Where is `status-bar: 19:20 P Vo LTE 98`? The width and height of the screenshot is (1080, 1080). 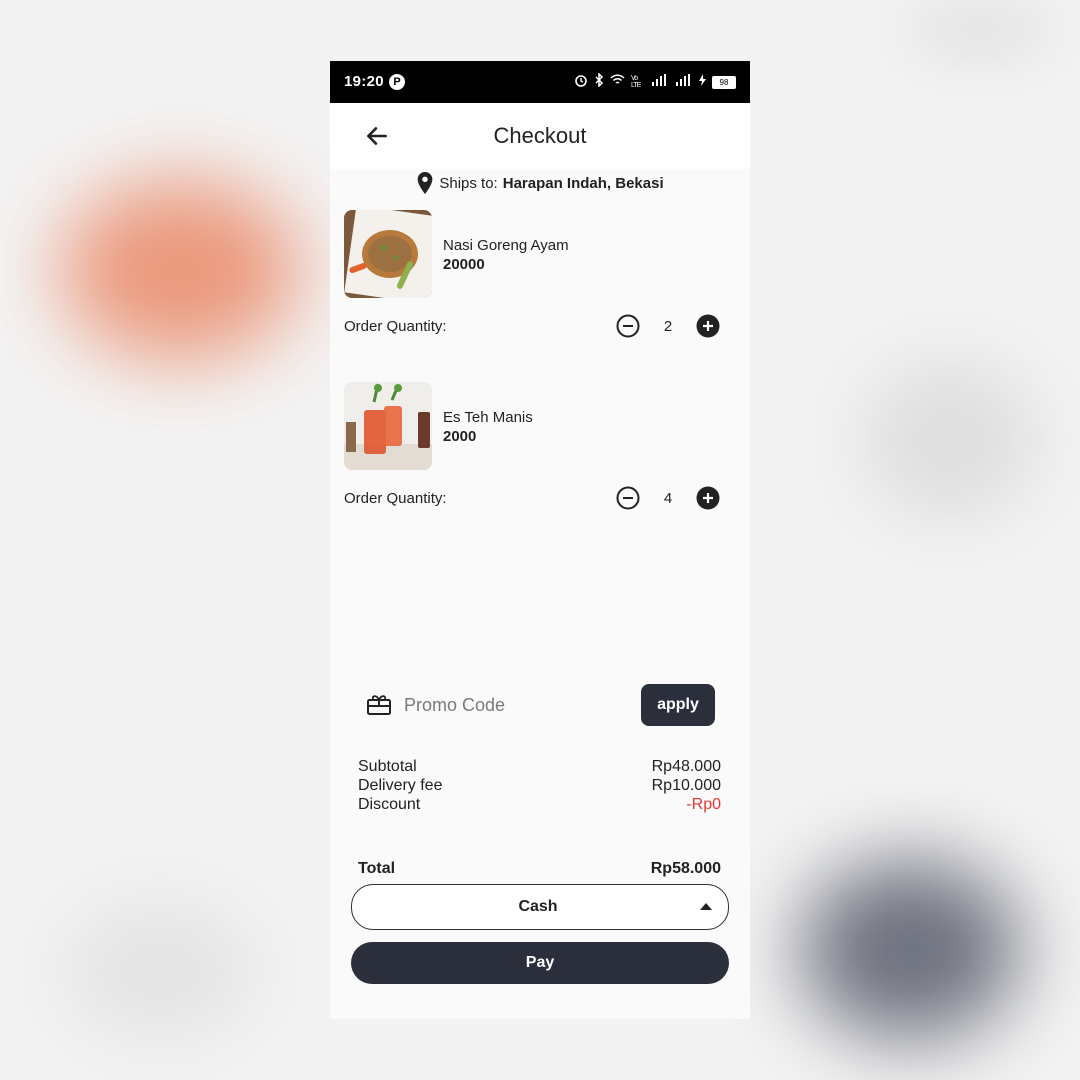 status-bar: 19:20 P Vo LTE 98 is located at coordinates (540, 82).